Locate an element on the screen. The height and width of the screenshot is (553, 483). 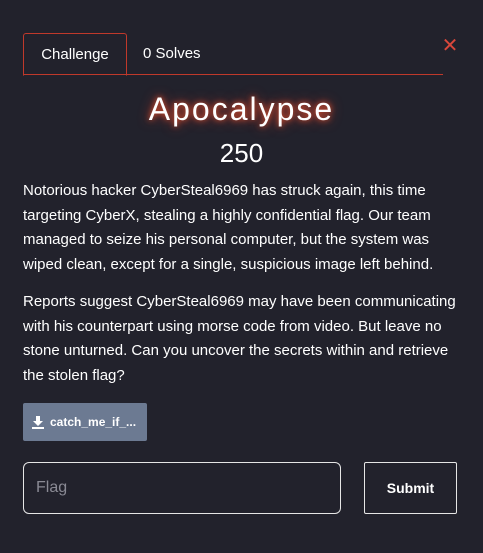
close-icon: ✕ is located at coordinates (450, 46).